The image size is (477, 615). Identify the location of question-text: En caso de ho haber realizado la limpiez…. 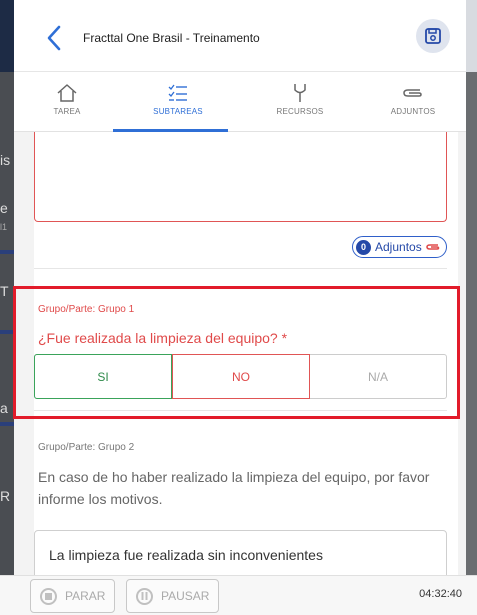
(234, 488).